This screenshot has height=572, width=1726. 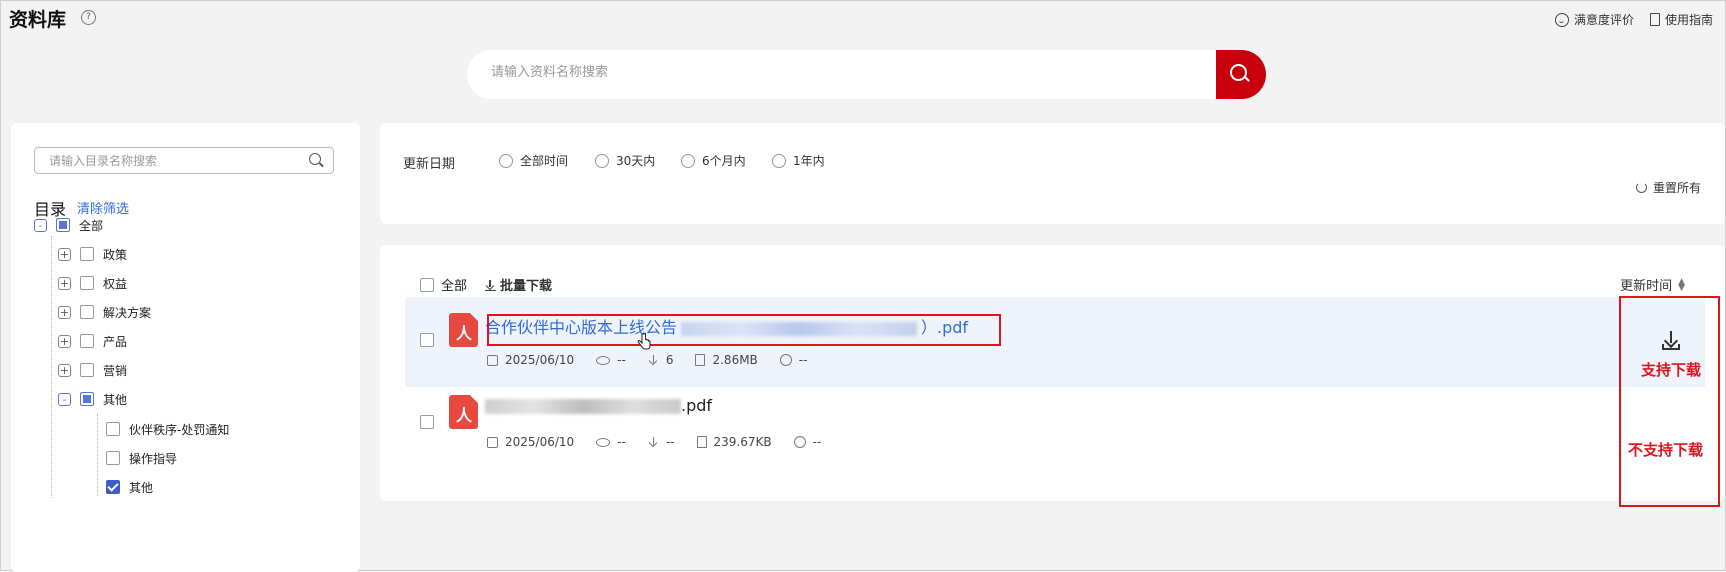 I want to click on tree-item-partner-penalty: 伙伴秩序-处罚通知, so click(x=167, y=429).